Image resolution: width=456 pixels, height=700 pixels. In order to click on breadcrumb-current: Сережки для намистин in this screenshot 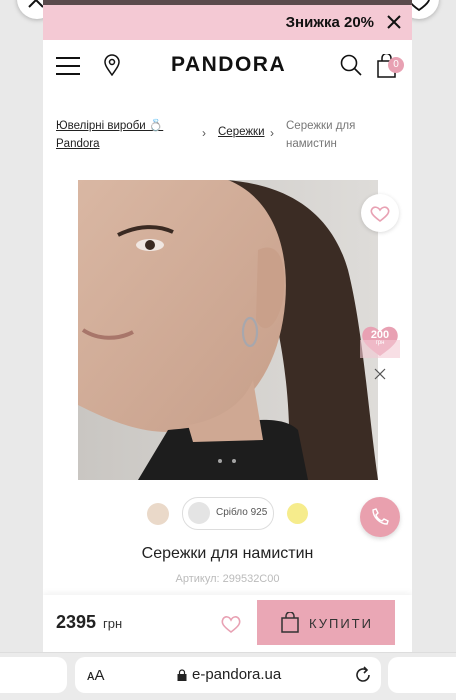, I will do `click(321, 135)`.